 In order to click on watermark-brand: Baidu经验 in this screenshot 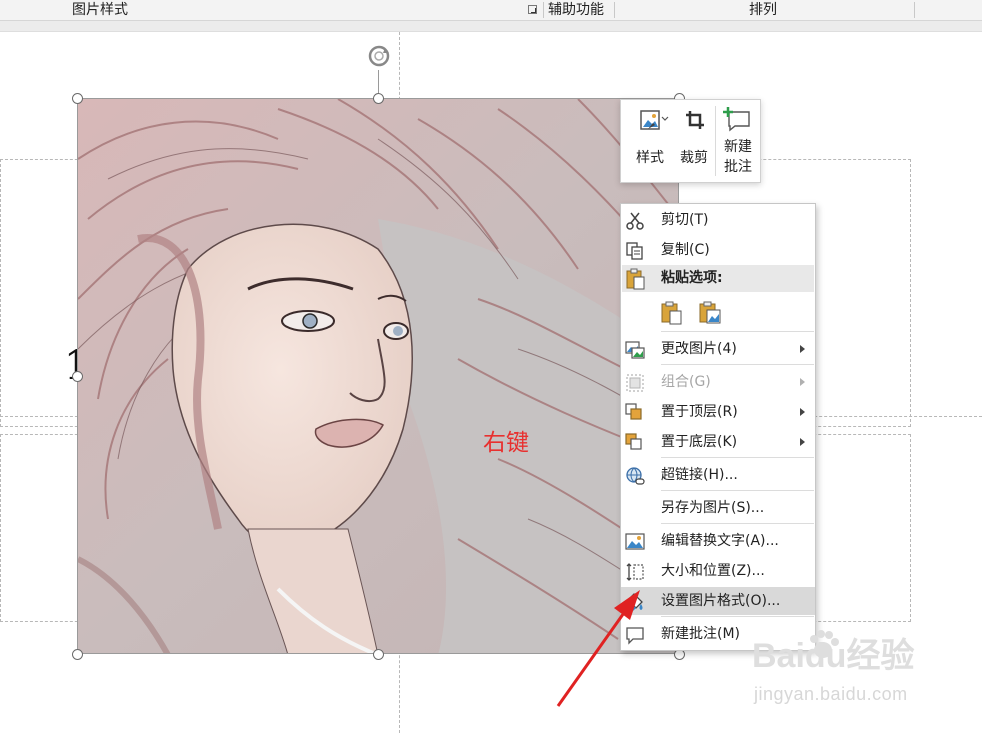, I will do `click(833, 656)`.